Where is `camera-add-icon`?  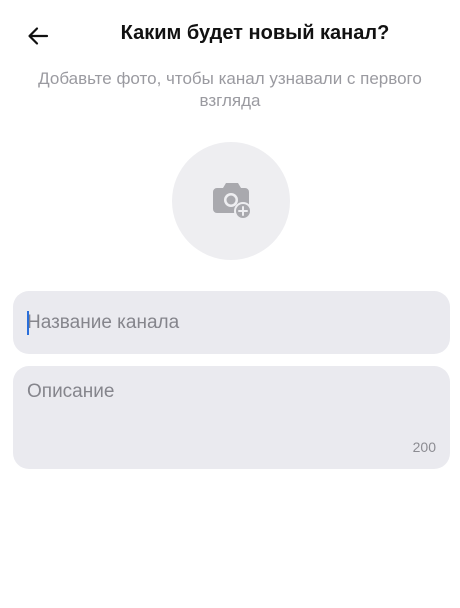
camera-add-icon is located at coordinates (232, 201).